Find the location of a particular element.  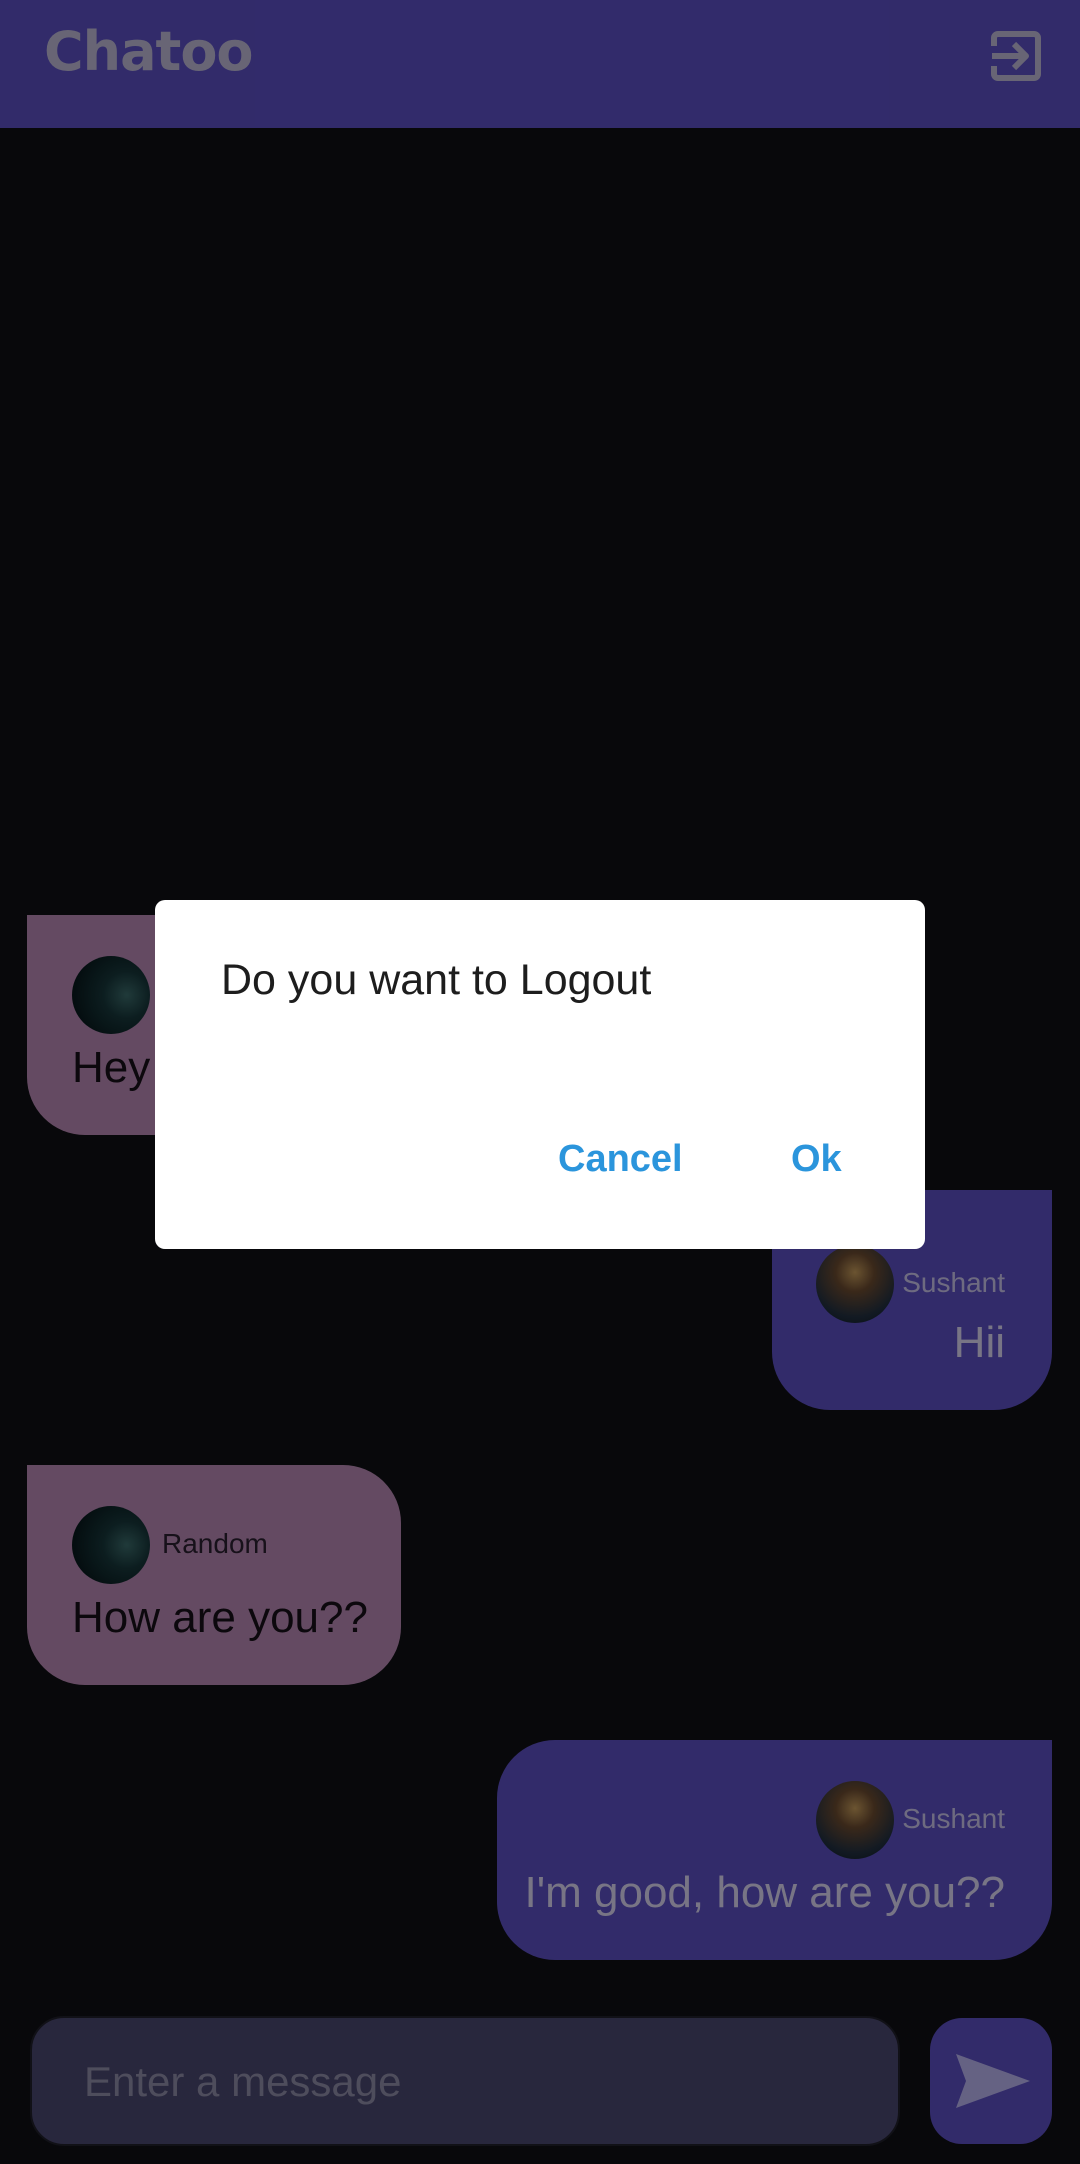

dialog-title: Do you want to Logout is located at coordinates (436, 980).